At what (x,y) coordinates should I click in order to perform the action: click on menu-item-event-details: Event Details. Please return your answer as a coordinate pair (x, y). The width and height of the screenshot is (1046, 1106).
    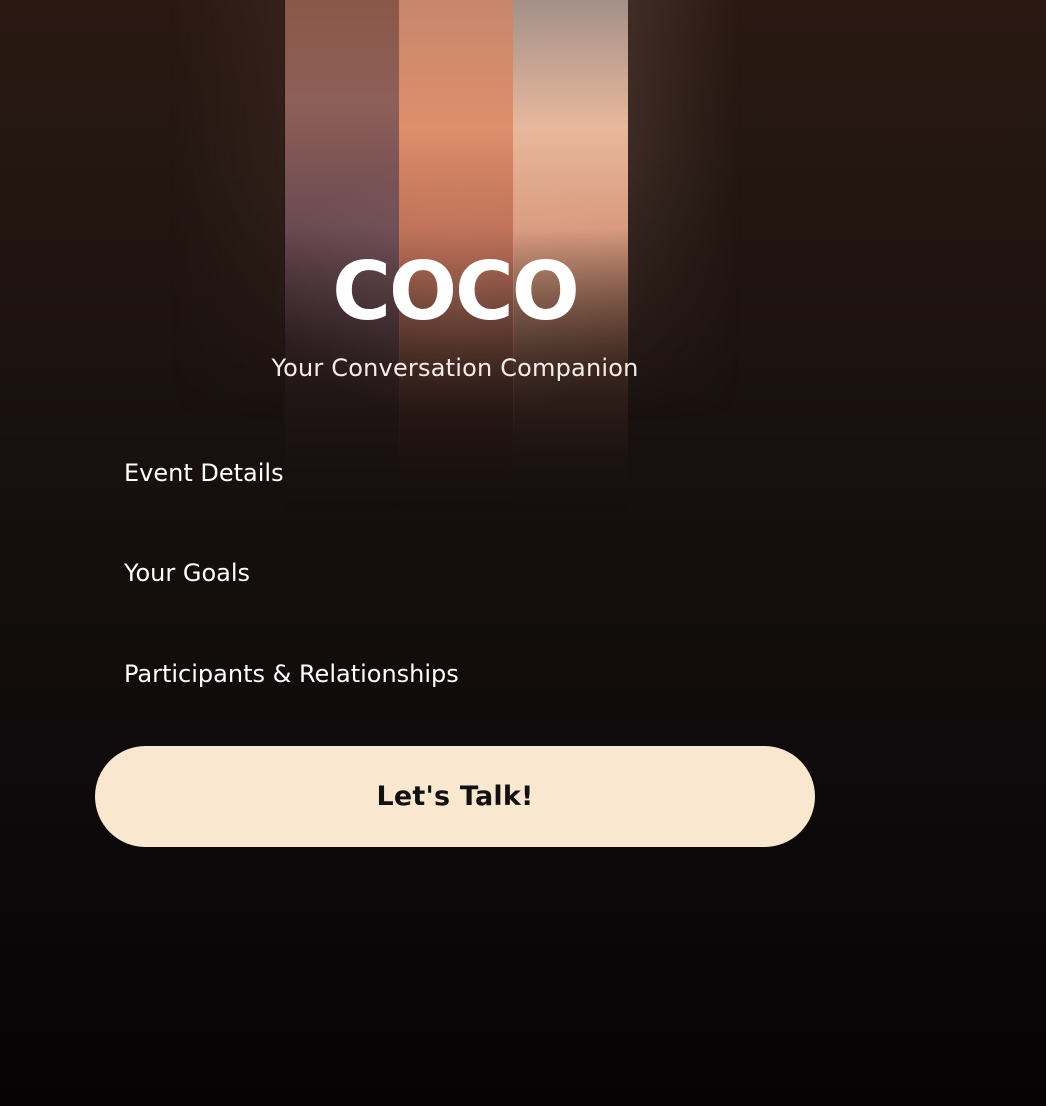
    Looking at the image, I should click on (204, 473).